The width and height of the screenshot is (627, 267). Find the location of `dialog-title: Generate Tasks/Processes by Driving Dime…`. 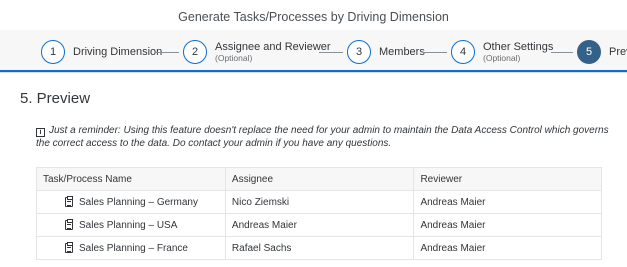

dialog-title: Generate Tasks/Processes by Driving Dime… is located at coordinates (313, 15).